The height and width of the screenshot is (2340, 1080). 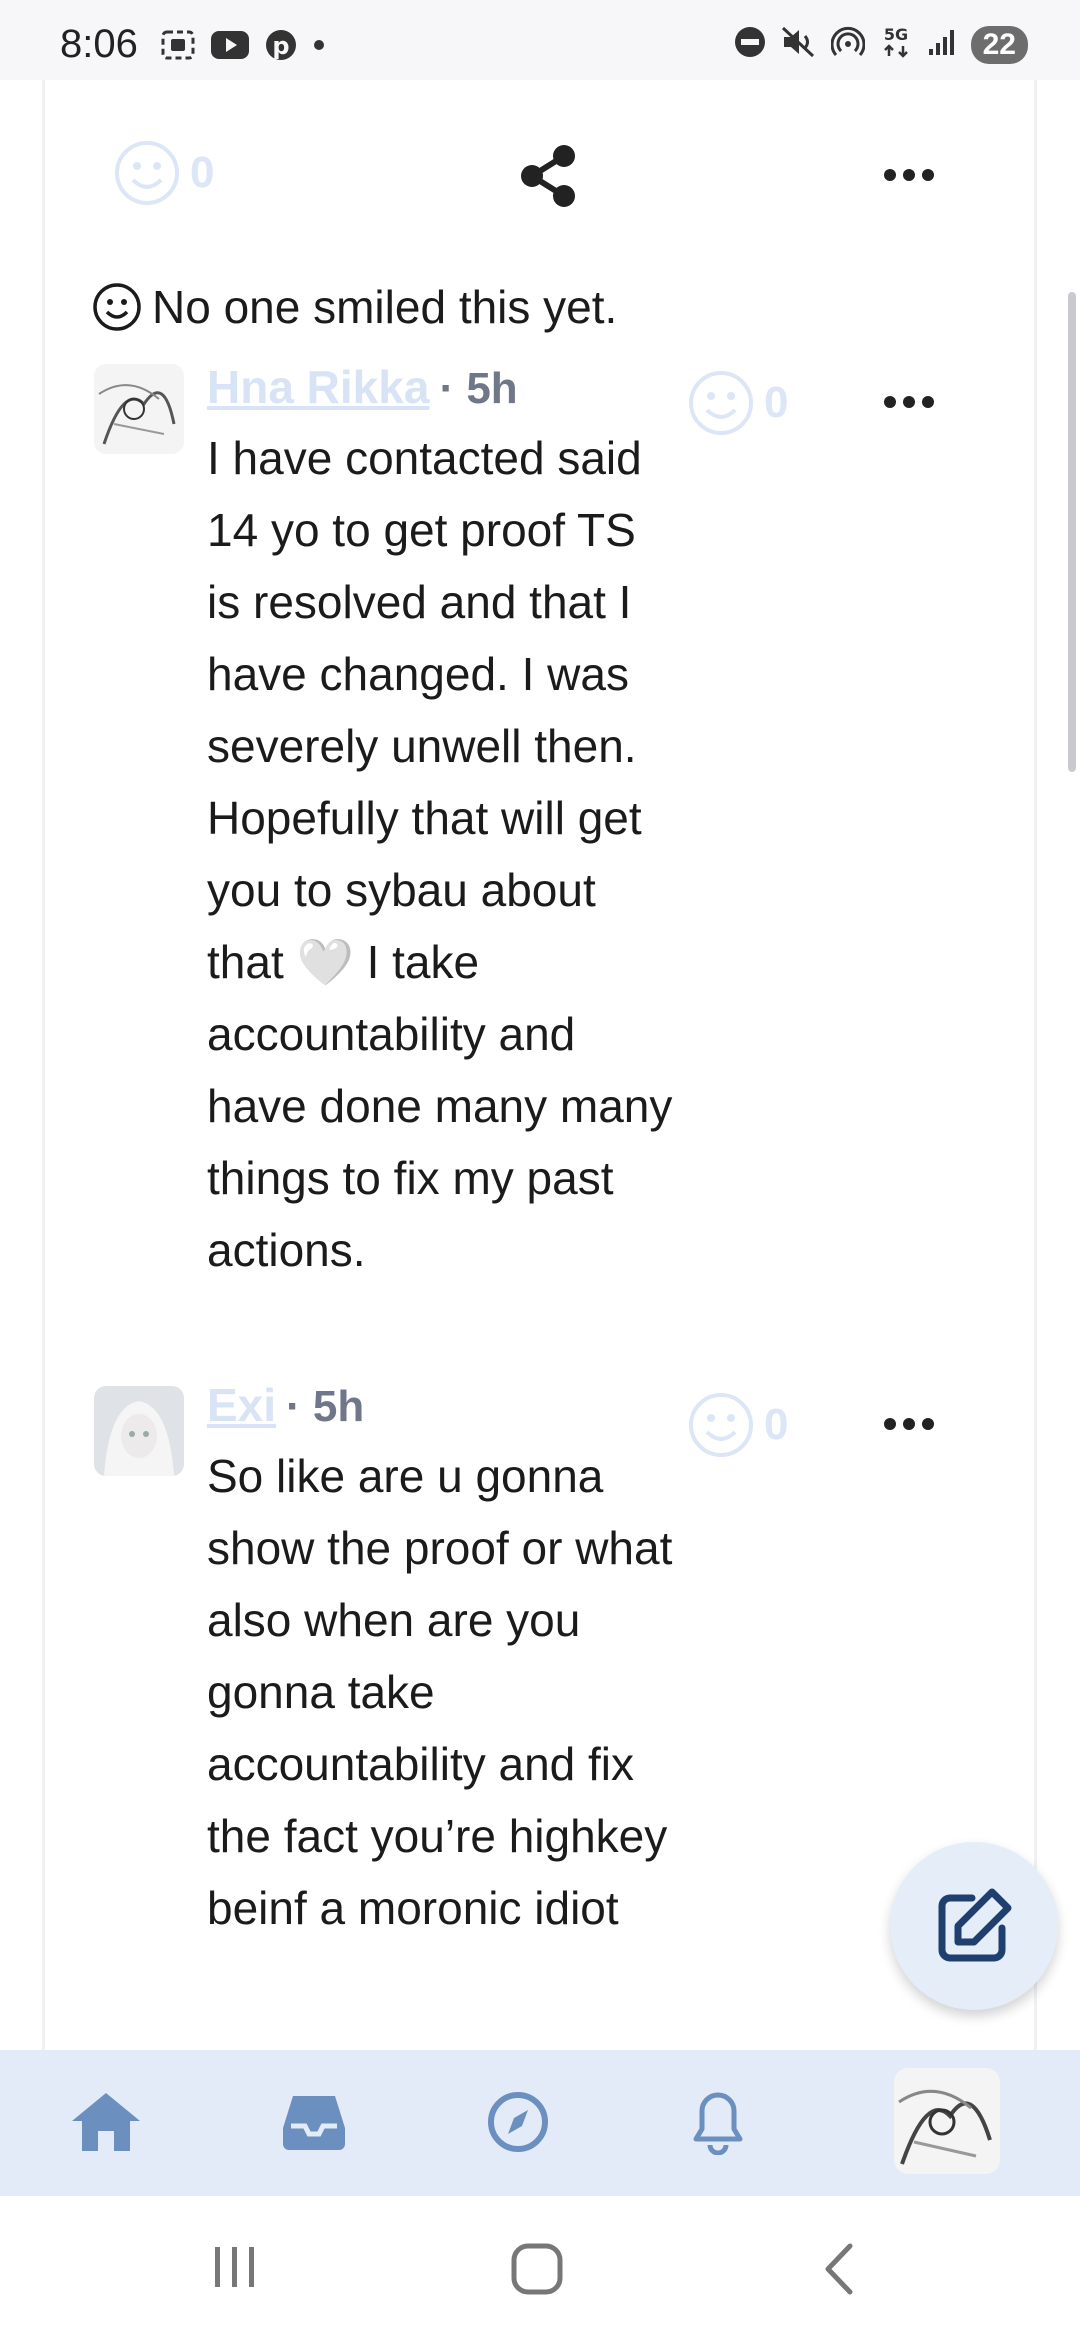 I want to click on recents-button, so click(x=235, y=2267).